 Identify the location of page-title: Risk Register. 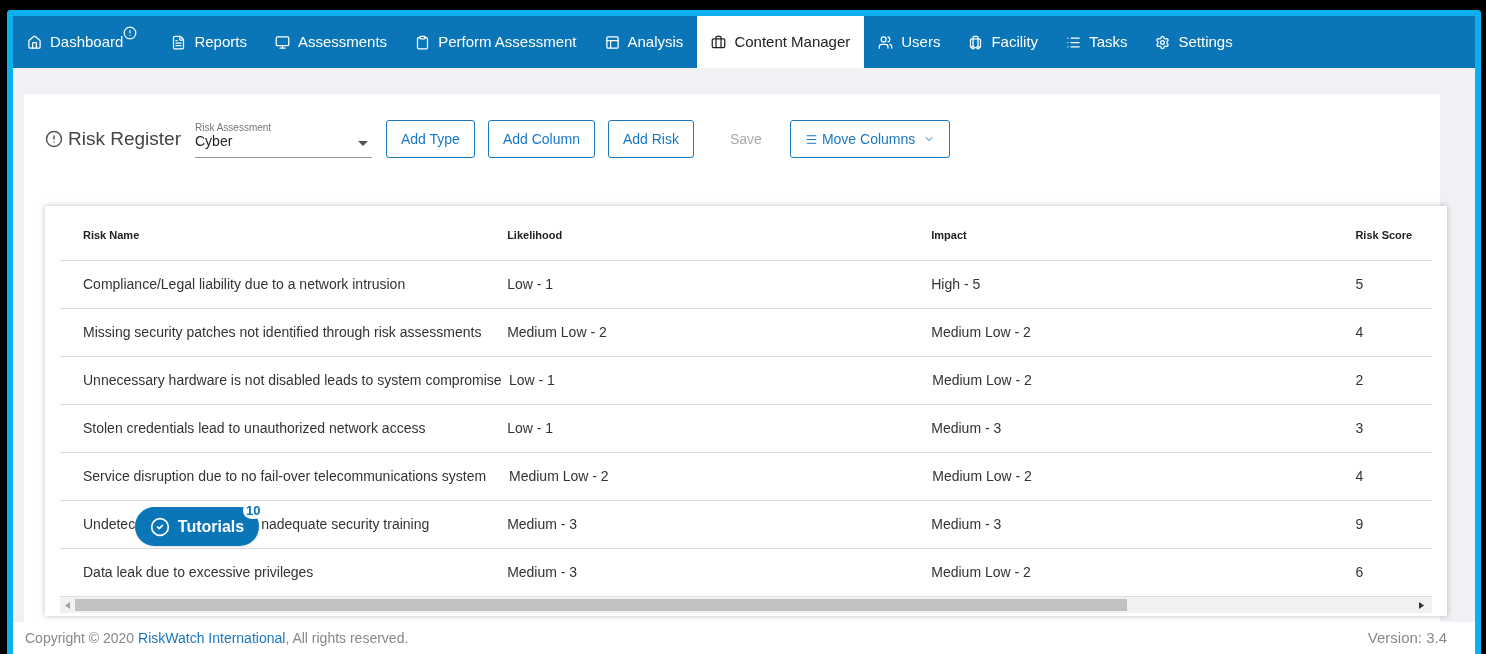
(124, 138).